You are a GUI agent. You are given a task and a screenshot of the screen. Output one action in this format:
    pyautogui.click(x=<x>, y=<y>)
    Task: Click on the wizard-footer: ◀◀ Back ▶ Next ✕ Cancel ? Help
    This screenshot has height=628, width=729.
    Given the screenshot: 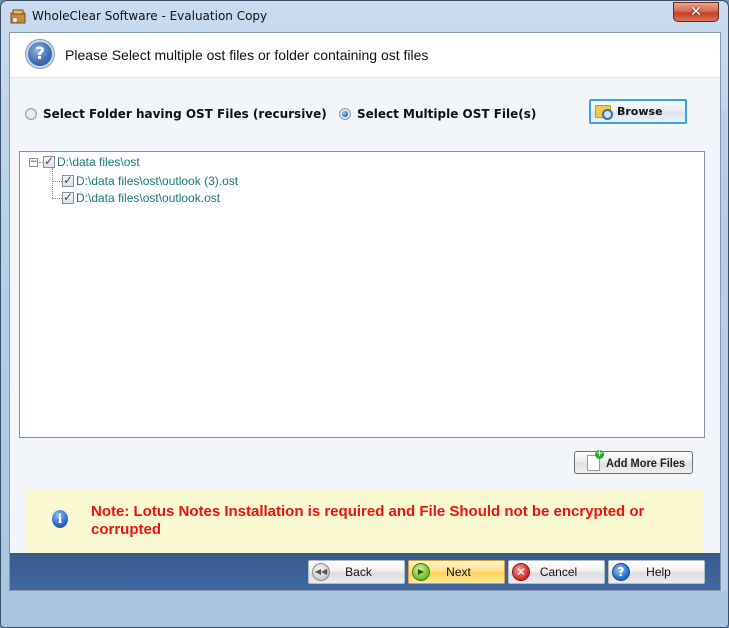 What is the action you would take?
    pyautogui.click(x=365, y=571)
    